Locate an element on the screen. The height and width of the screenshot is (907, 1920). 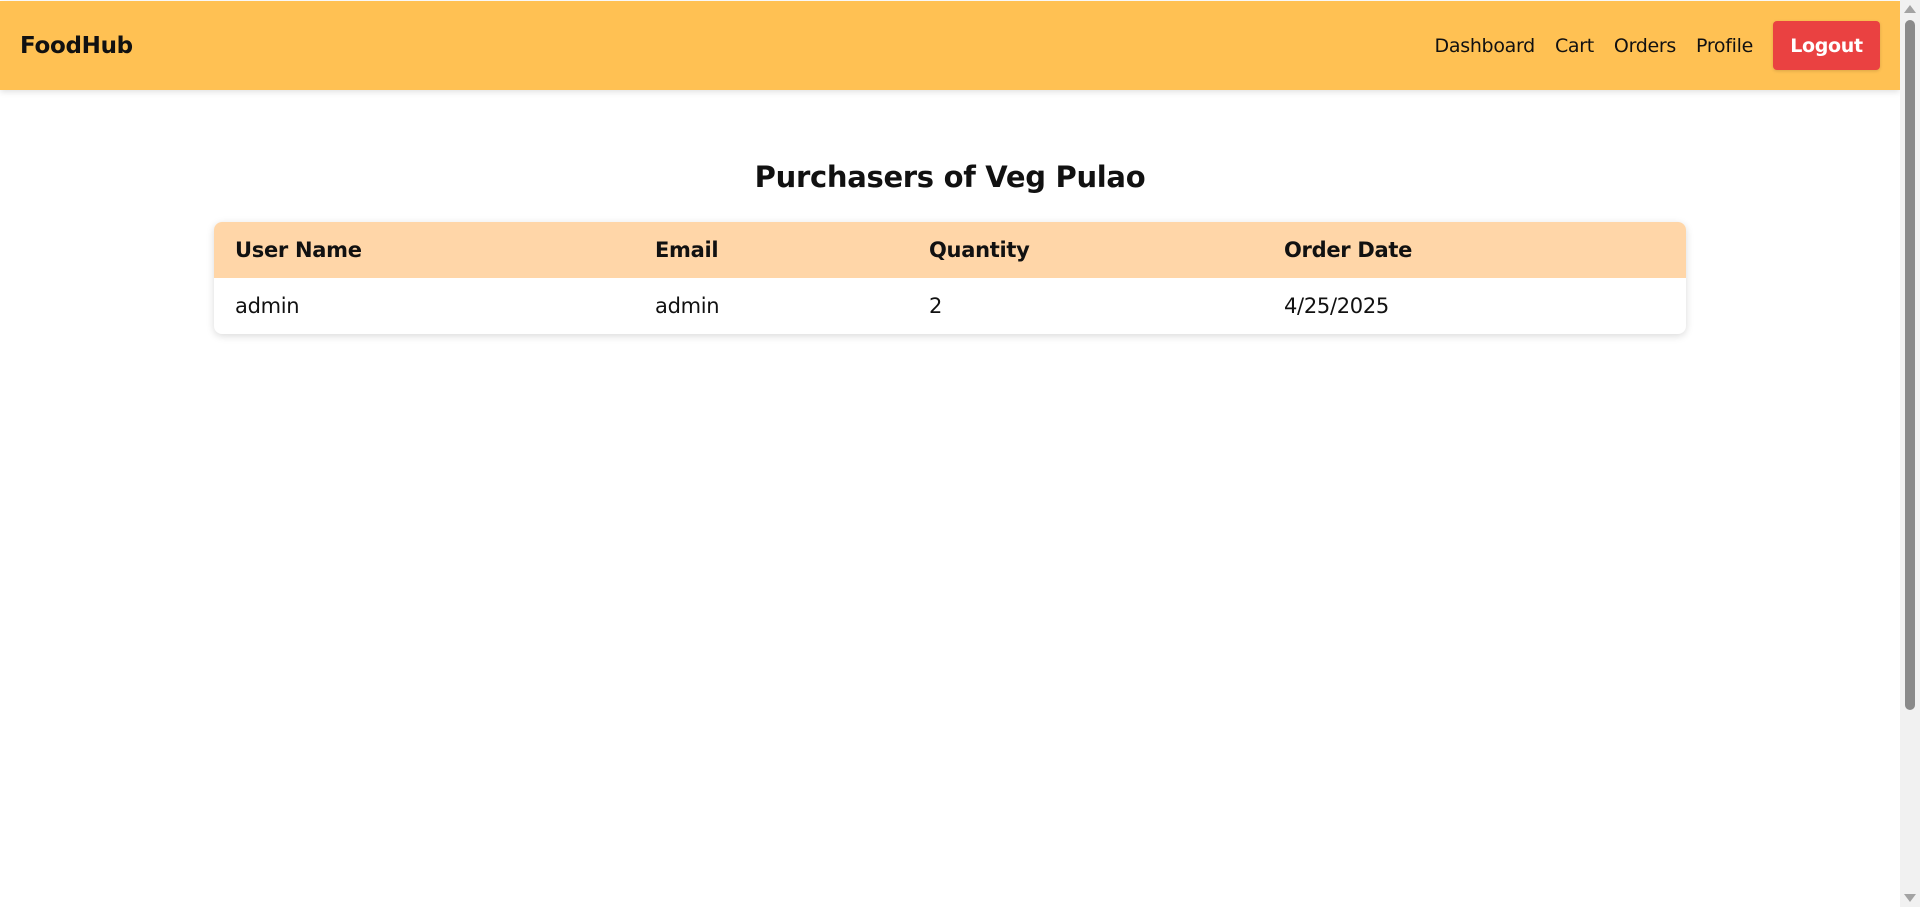
table-header-row: User Name Email Quantity Order Date is located at coordinates (950, 250).